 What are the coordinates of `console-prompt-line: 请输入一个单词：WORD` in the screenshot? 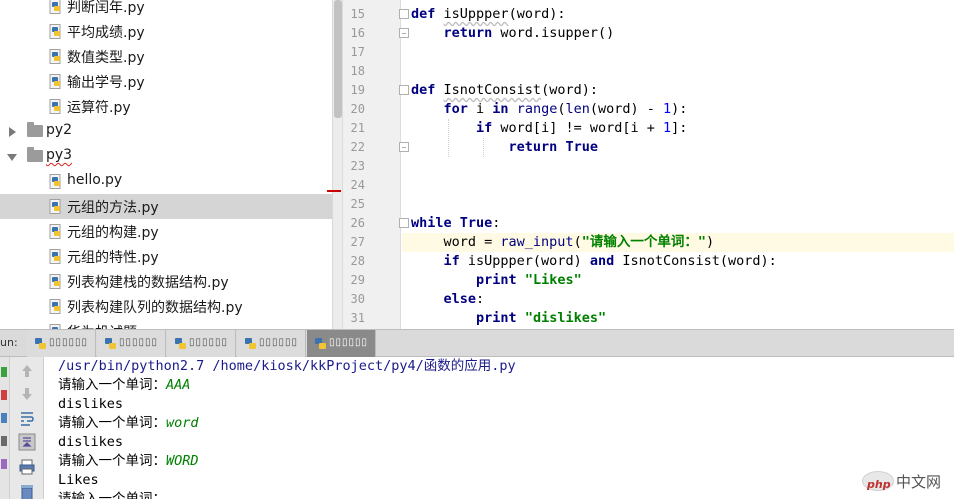 It's located at (128, 461).